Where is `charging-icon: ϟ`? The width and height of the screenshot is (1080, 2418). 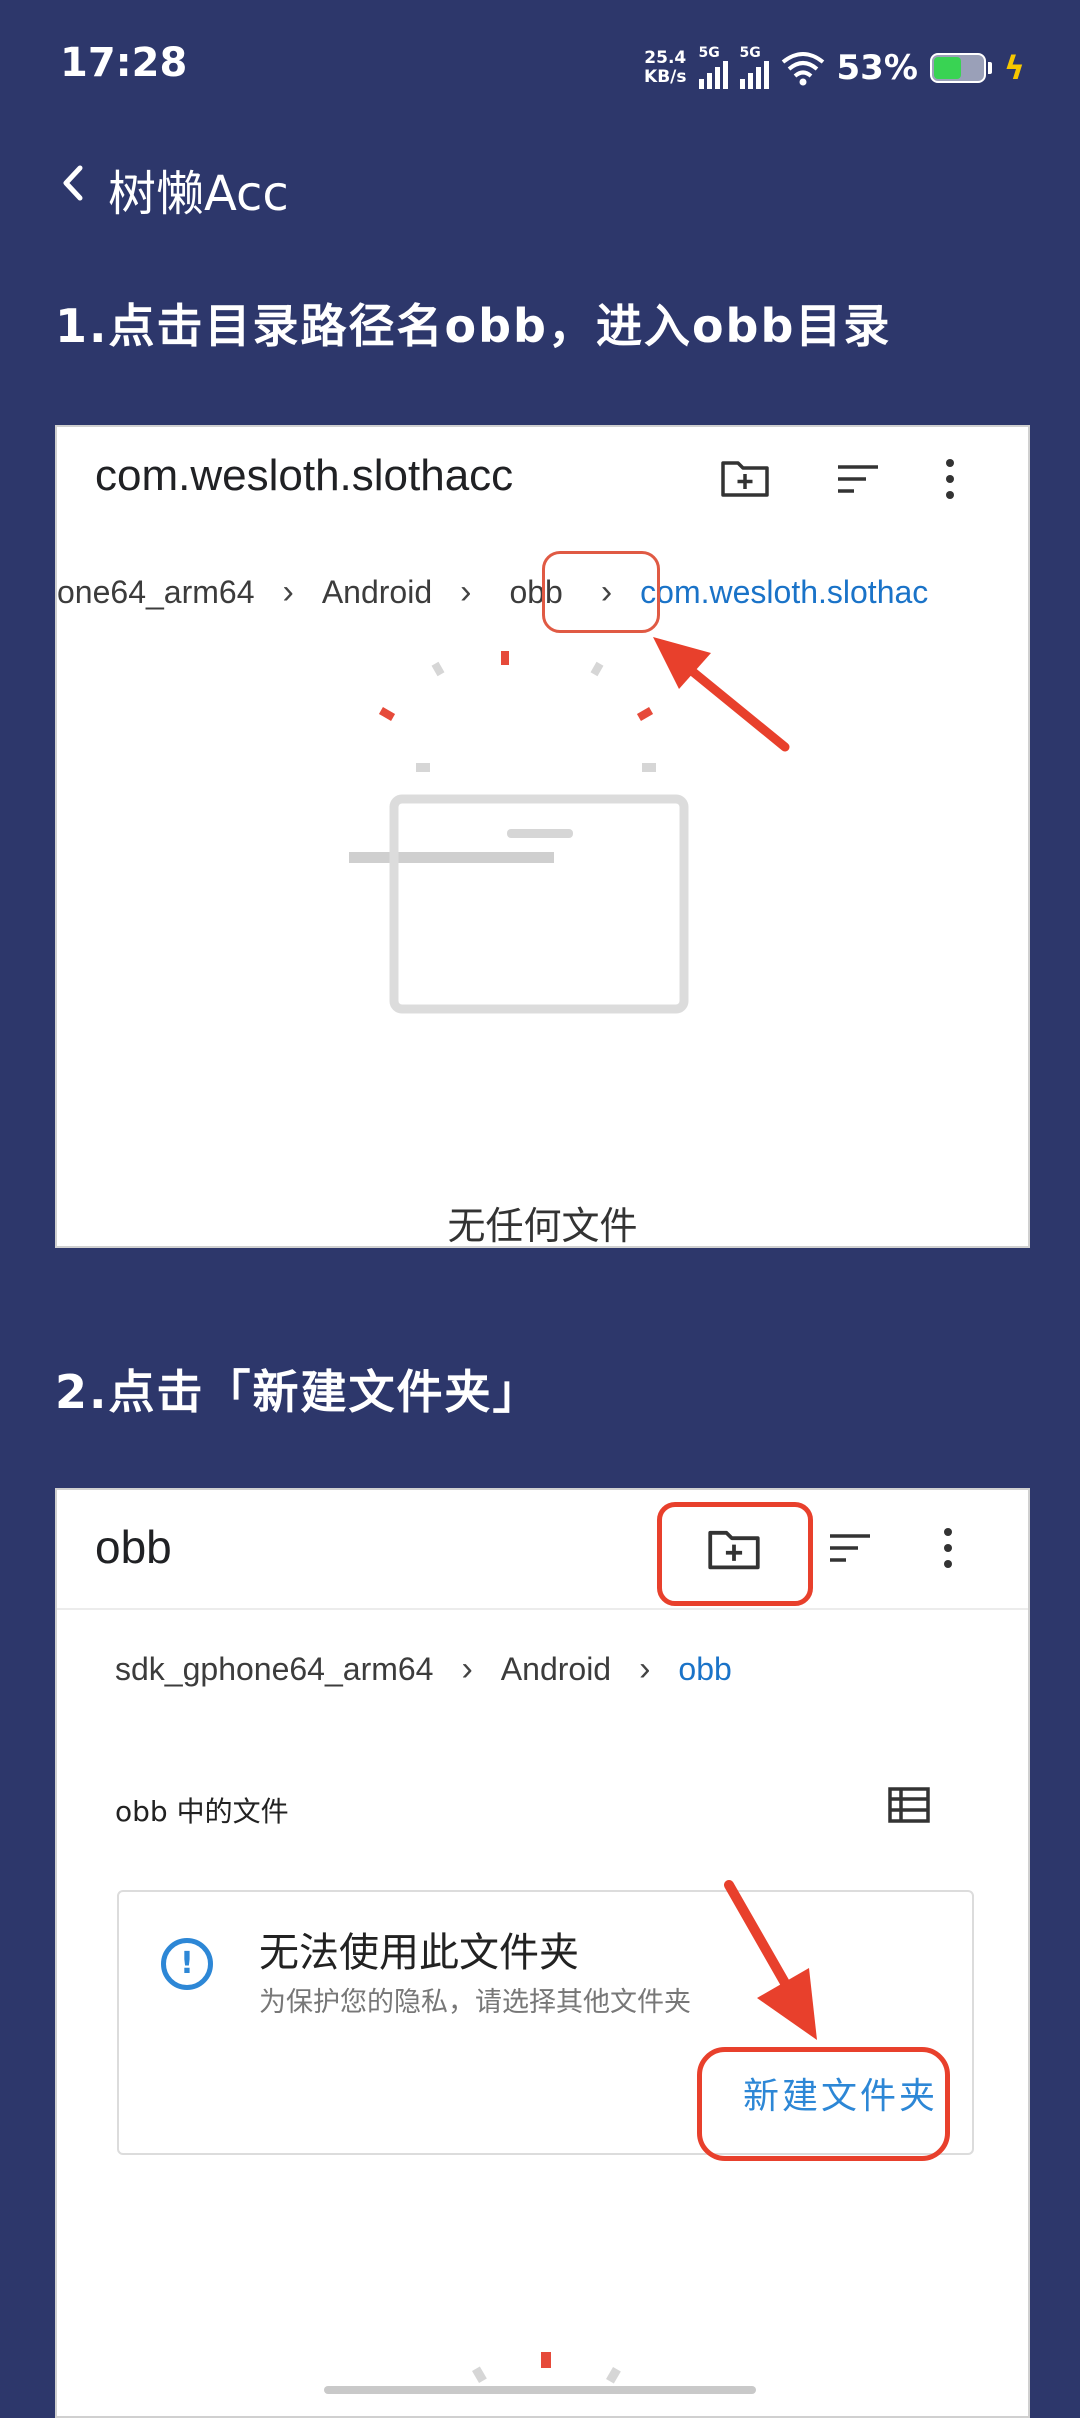
charging-icon: ϟ is located at coordinates (1014, 68).